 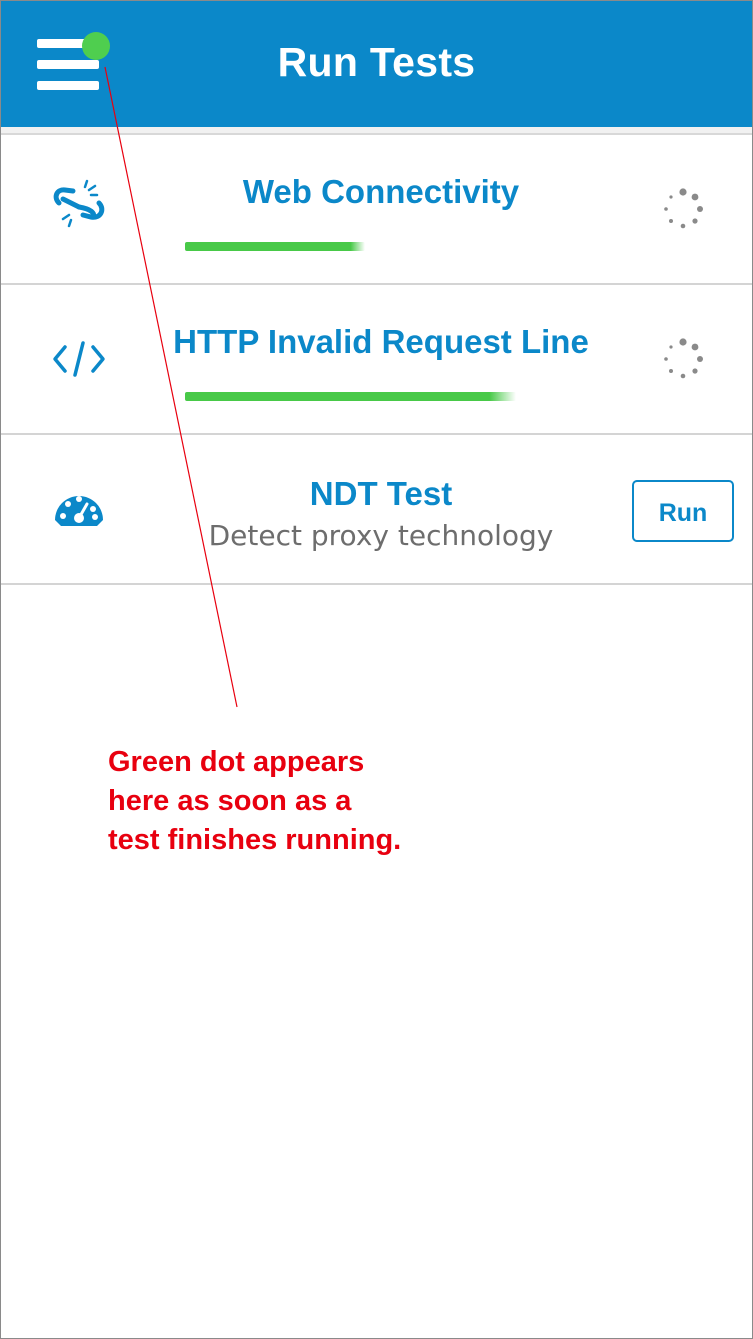 I want to click on annotation-pointer-line, so click(x=171, y=387).